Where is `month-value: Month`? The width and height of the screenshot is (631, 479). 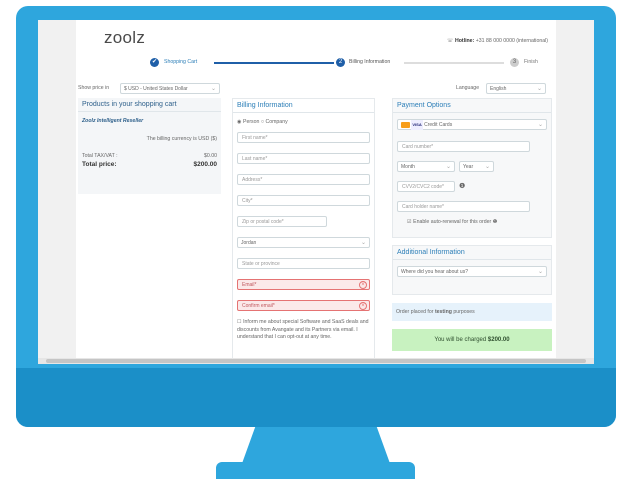 month-value: Month is located at coordinates (408, 167).